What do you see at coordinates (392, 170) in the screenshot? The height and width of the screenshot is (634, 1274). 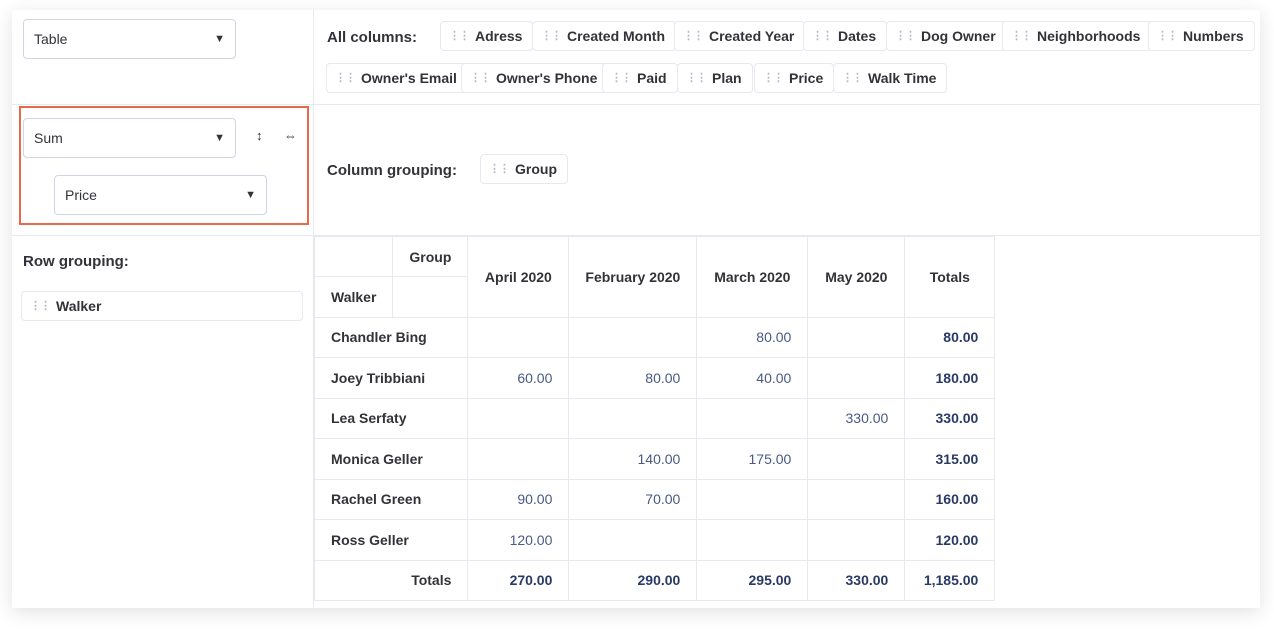 I see `column-grouping-label: Column grouping:` at bounding box center [392, 170].